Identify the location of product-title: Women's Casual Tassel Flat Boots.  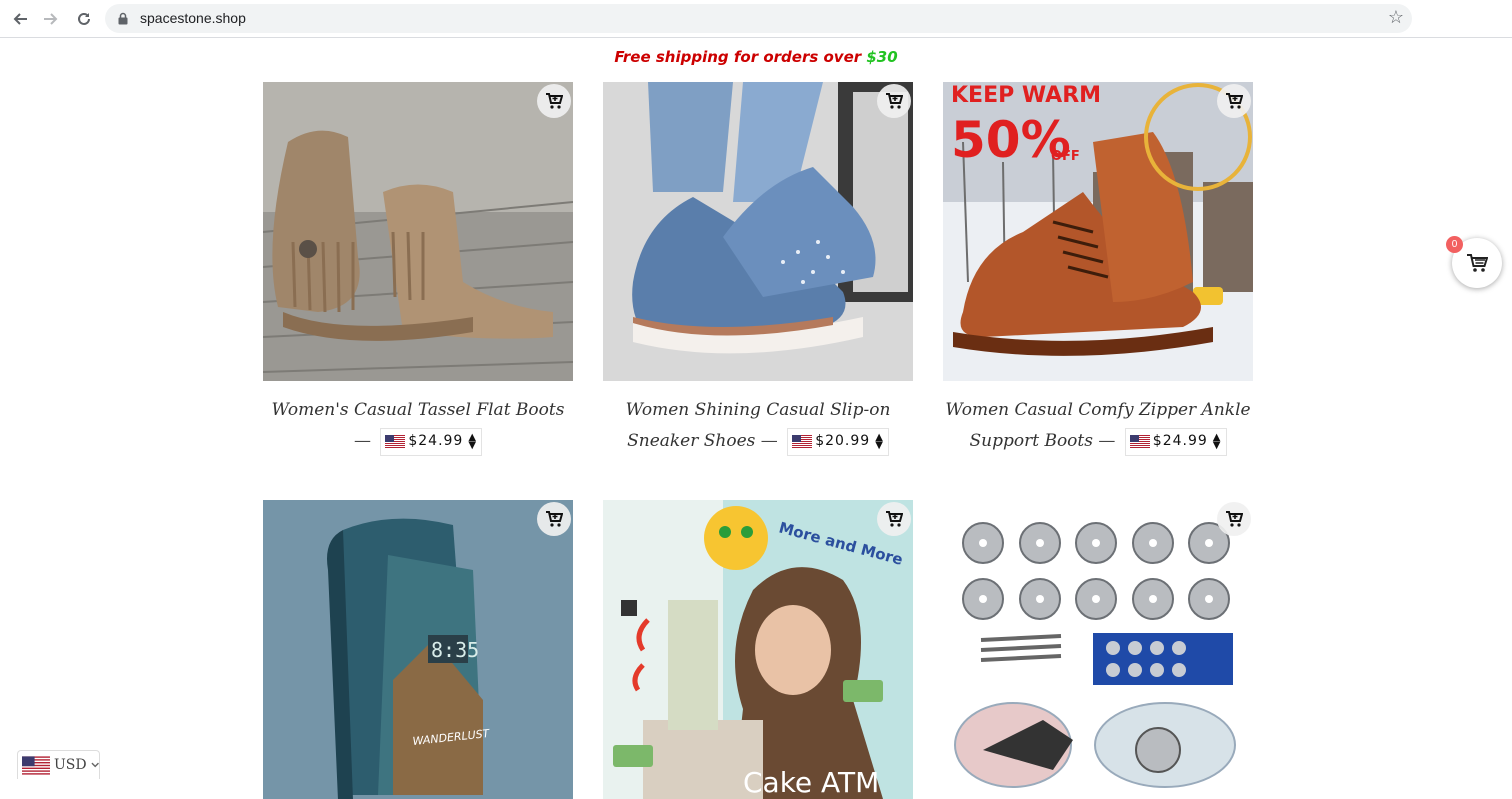
(418, 410).